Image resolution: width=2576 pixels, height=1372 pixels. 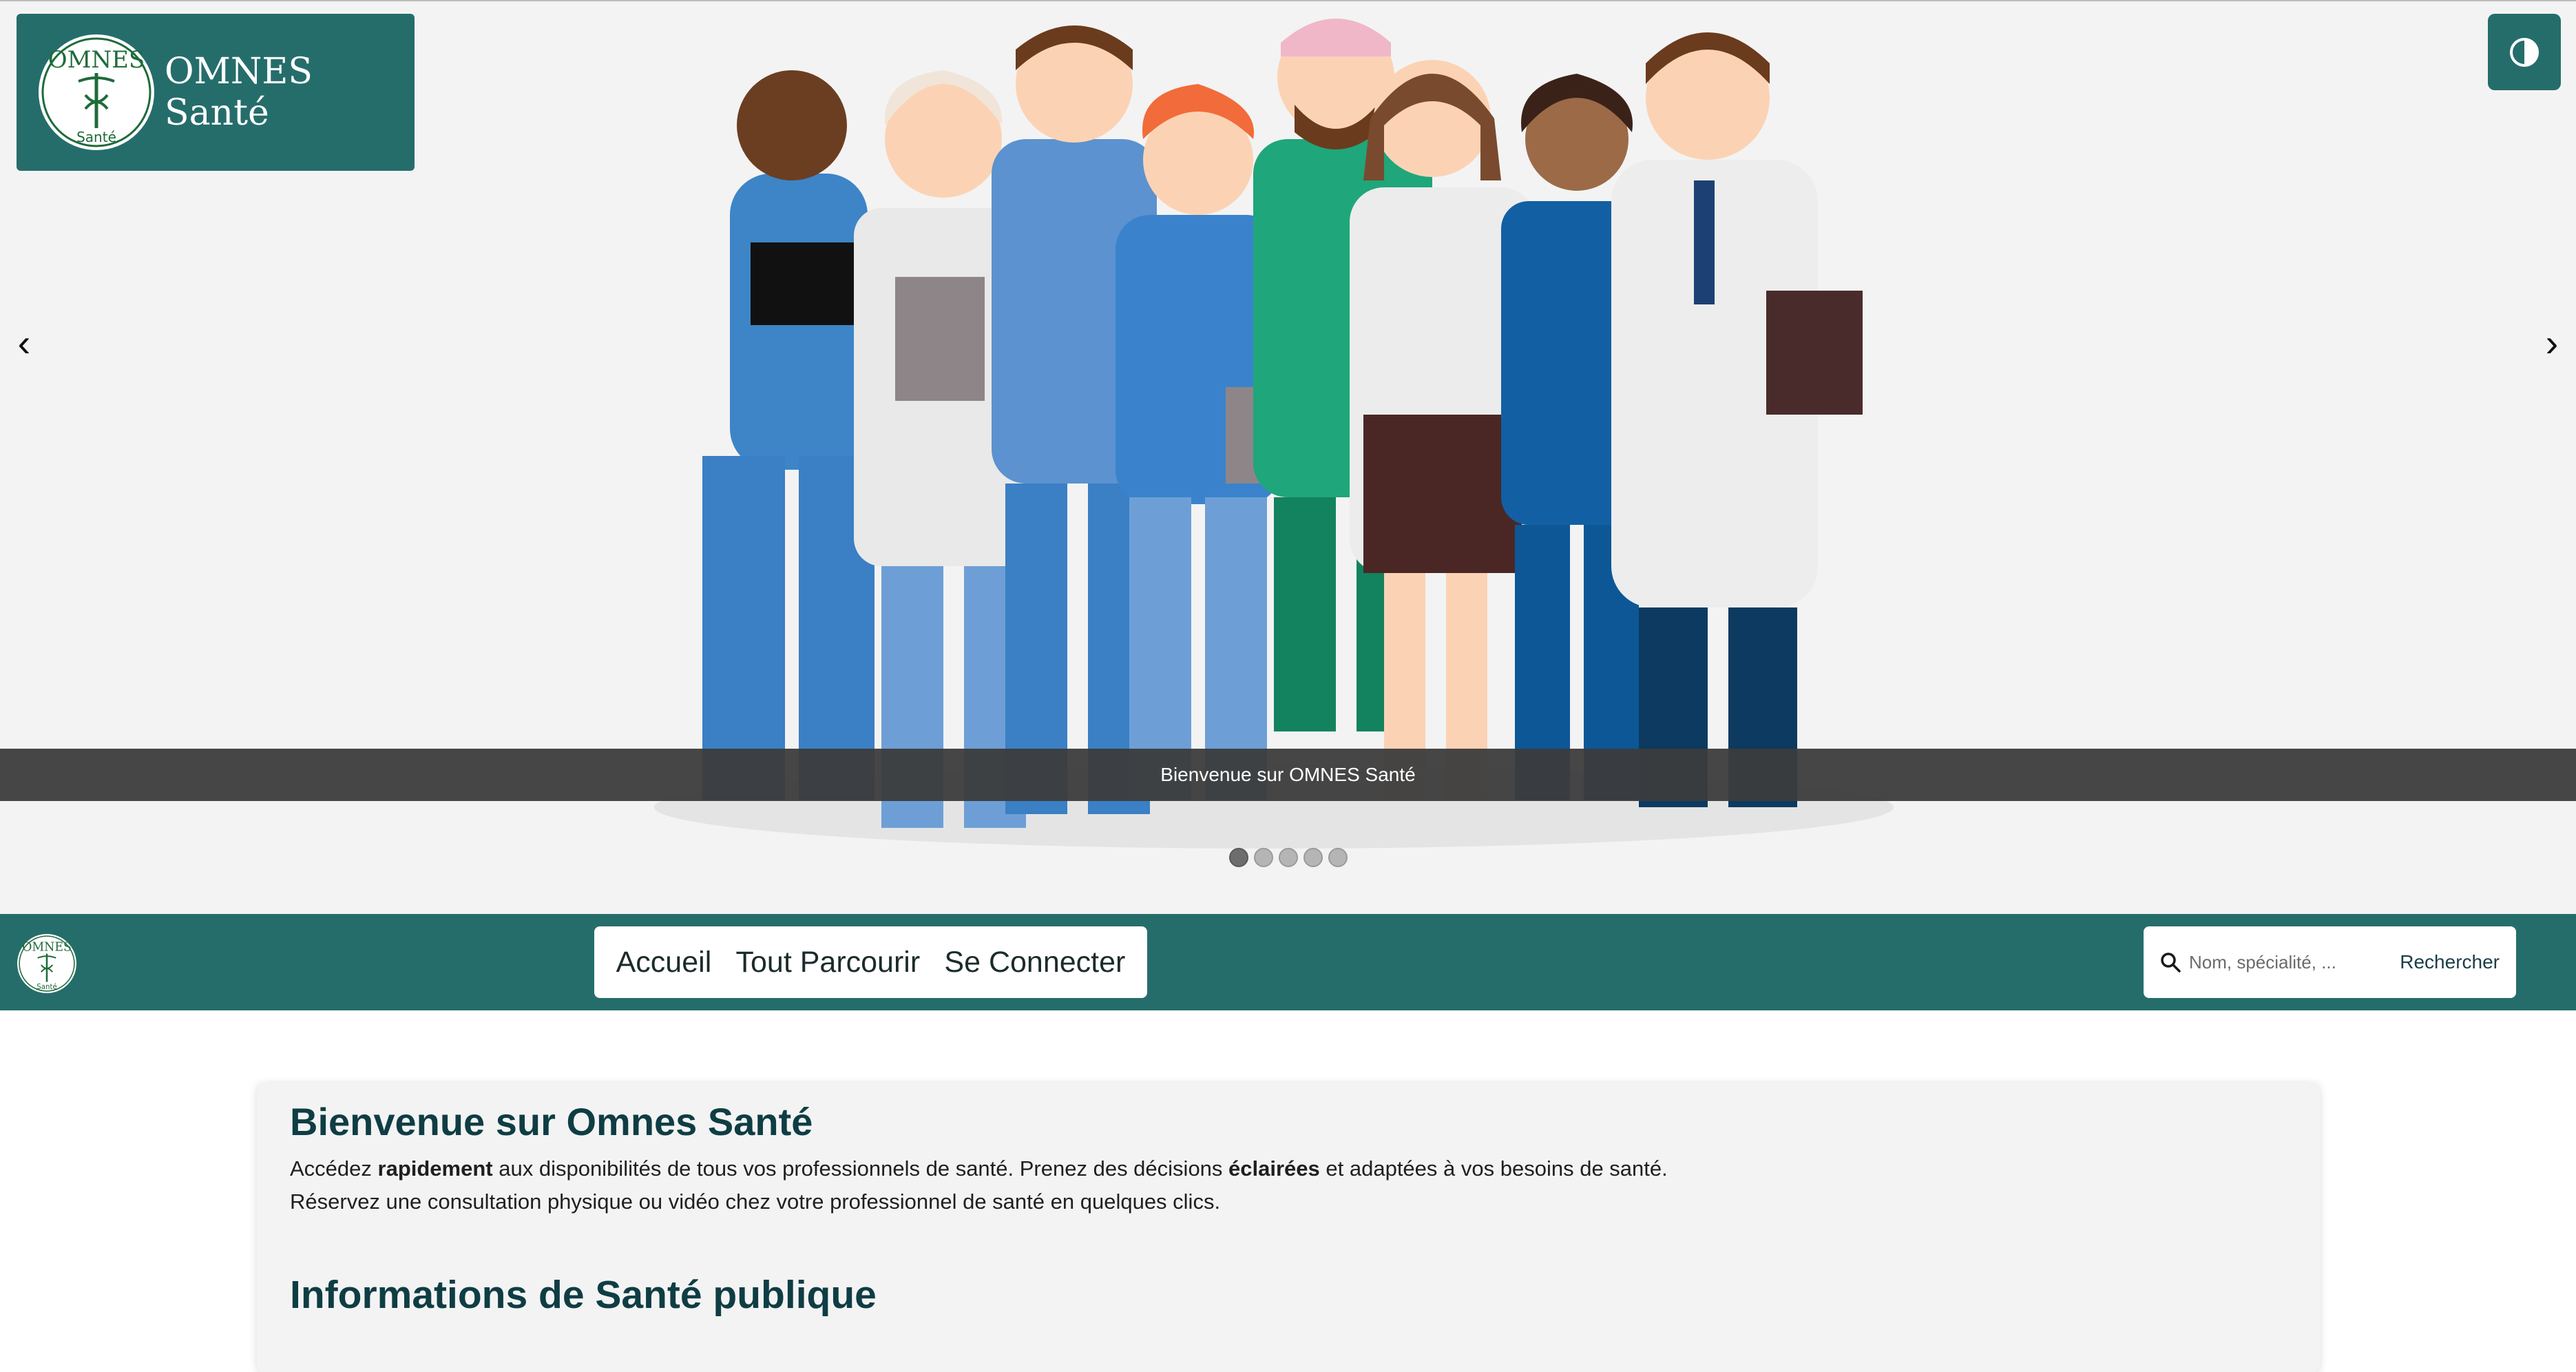 What do you see at coordinates (1034, 962) in the screenshot?
I see `nav-link-se-connecter: Se Connecter` at bounding box center [1034, 962].